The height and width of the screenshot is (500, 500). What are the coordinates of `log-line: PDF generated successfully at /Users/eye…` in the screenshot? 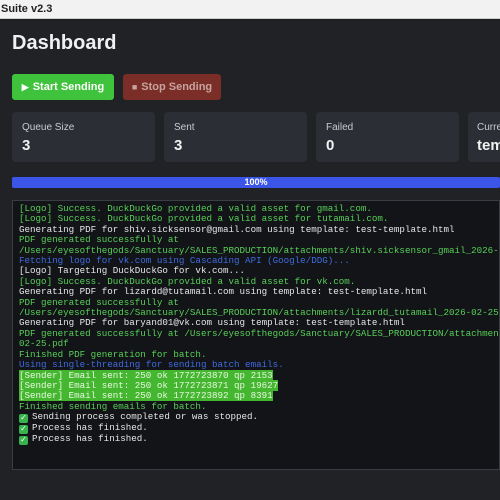 It's located at (259, 333).